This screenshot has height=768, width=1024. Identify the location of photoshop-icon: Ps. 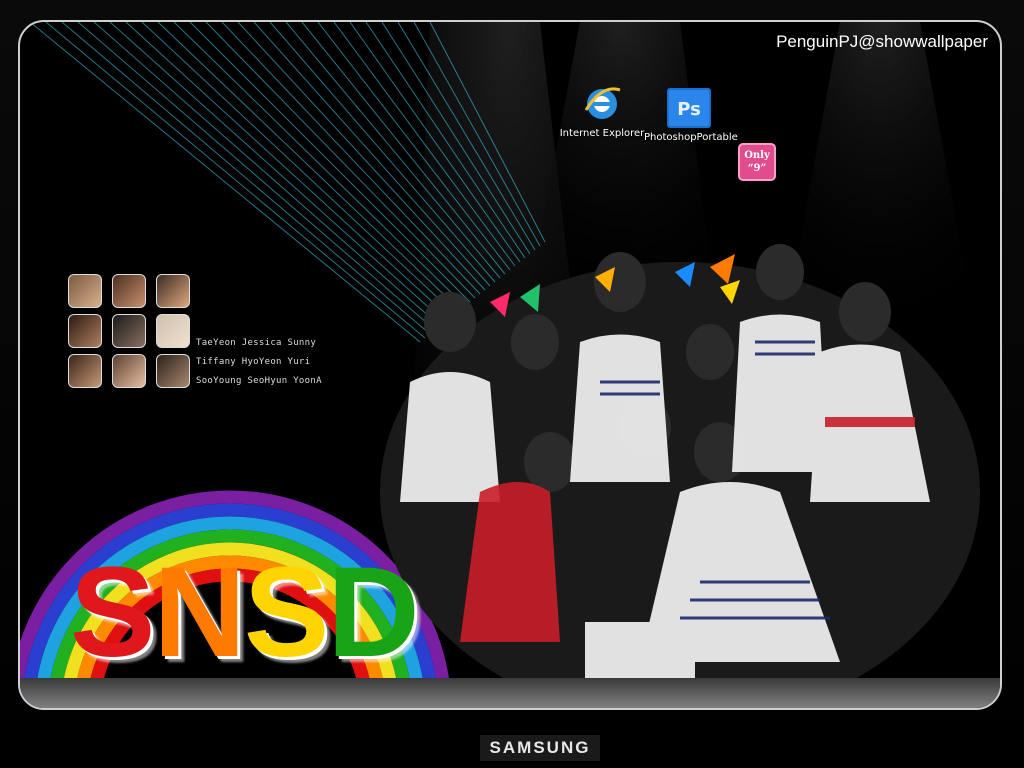
(689, 108).